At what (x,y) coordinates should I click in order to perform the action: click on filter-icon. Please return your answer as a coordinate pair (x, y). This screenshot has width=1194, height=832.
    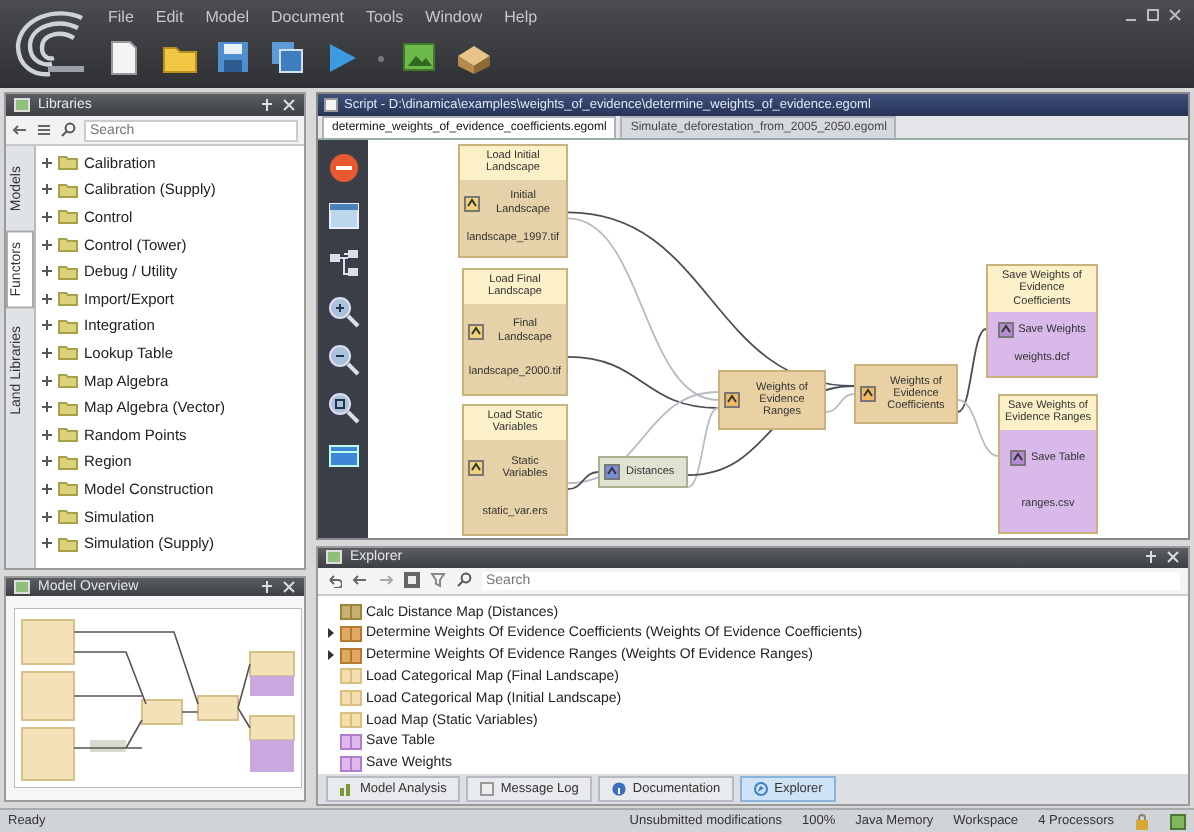
    Looking at the image, I should click on (438, 580).